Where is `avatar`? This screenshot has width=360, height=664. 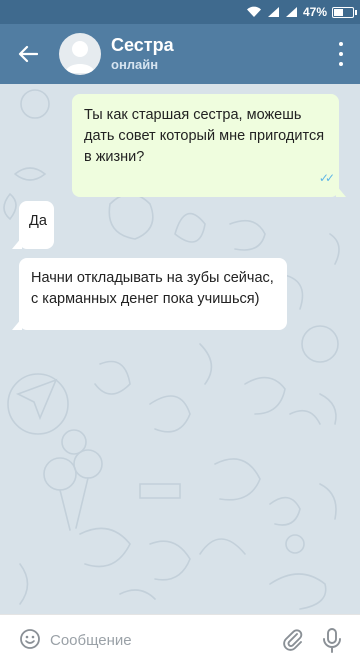
avatar is located at coordinates (80, 54).